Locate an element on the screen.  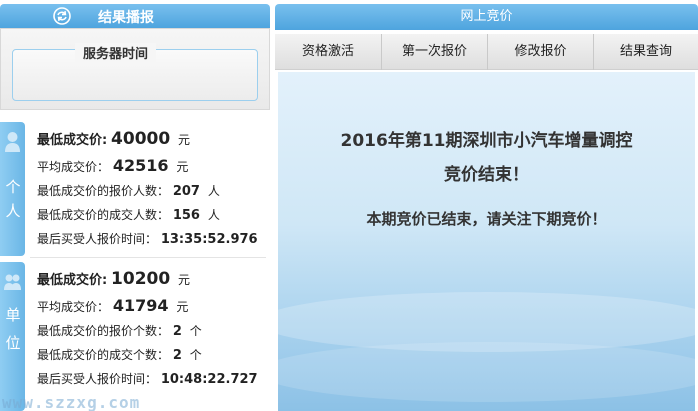
bidding-tabs: 资格激活 第一次报价 修改报价 结果查询 is located at coordinates (486, 52).